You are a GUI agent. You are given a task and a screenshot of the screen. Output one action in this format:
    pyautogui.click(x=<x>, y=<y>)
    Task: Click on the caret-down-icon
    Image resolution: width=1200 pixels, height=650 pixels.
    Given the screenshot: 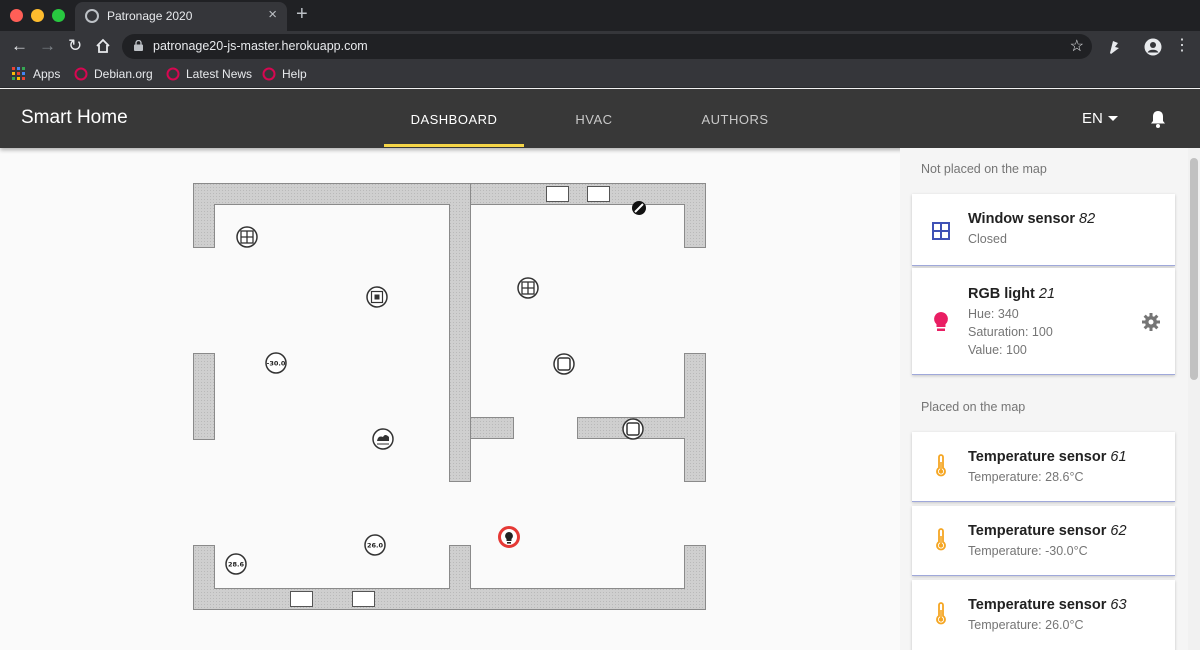 What is the action you would take?
    pyautogui.click(x=1113, y=118)
    